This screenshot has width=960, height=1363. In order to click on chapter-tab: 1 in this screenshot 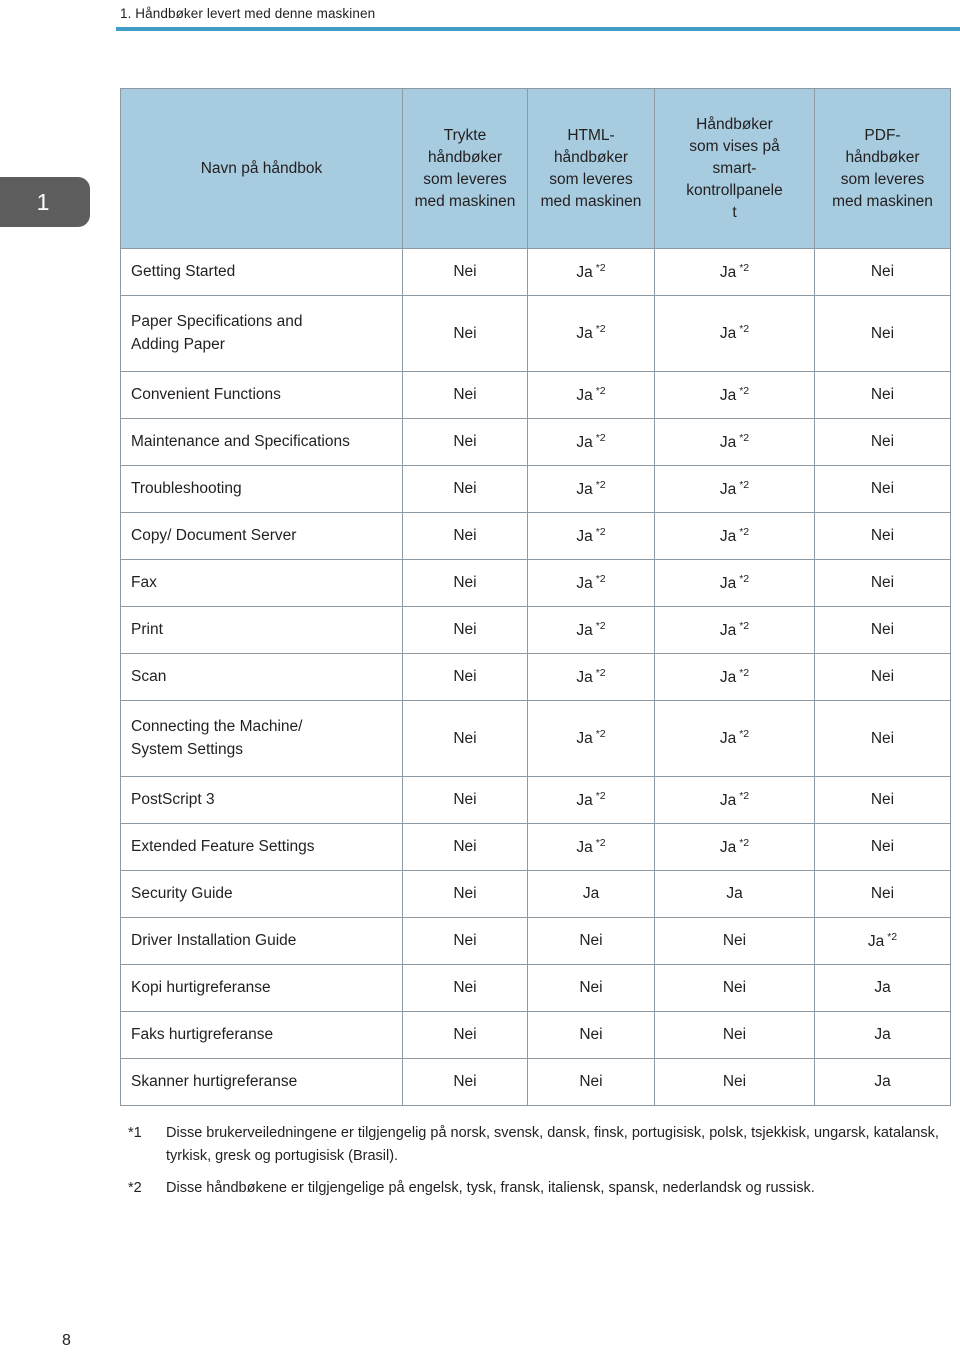, I will do `click(45, 202)`.